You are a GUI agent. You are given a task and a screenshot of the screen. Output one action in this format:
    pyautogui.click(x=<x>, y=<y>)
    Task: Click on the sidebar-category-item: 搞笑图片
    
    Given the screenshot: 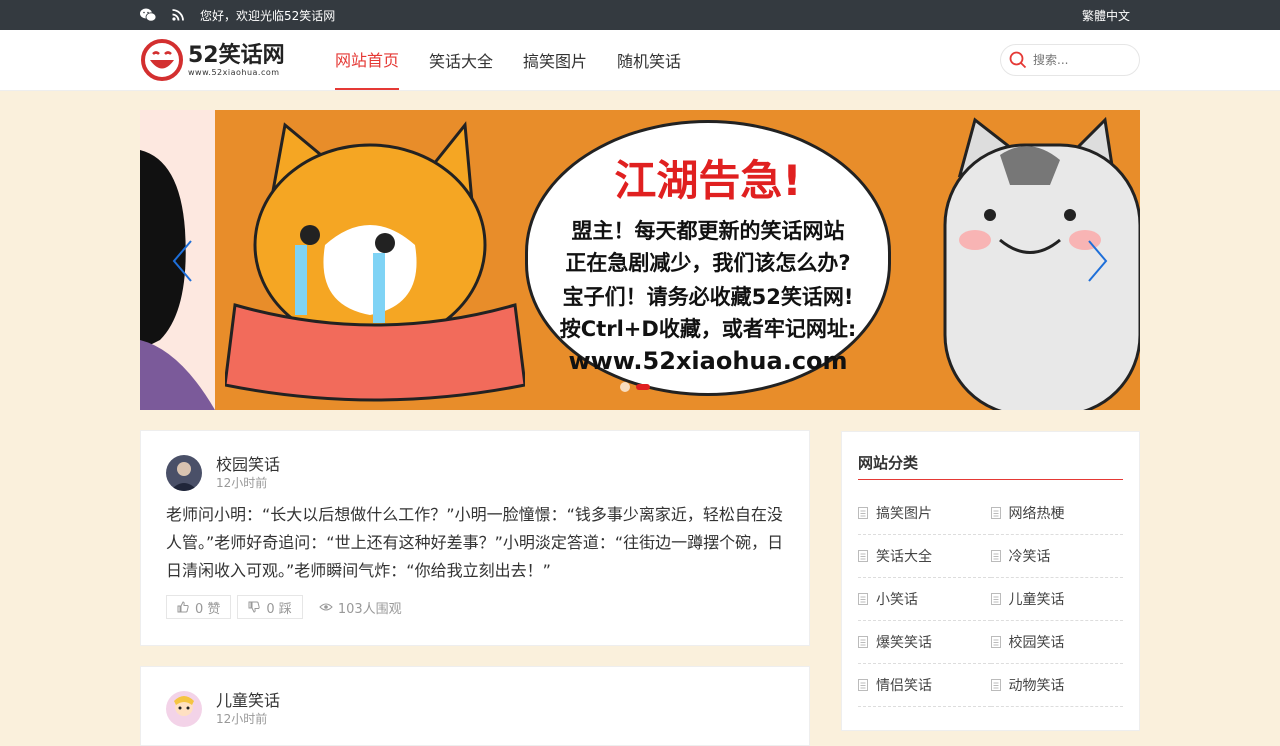 What is the action you would take?
    pyautogui.click(x=924, y=513)
    